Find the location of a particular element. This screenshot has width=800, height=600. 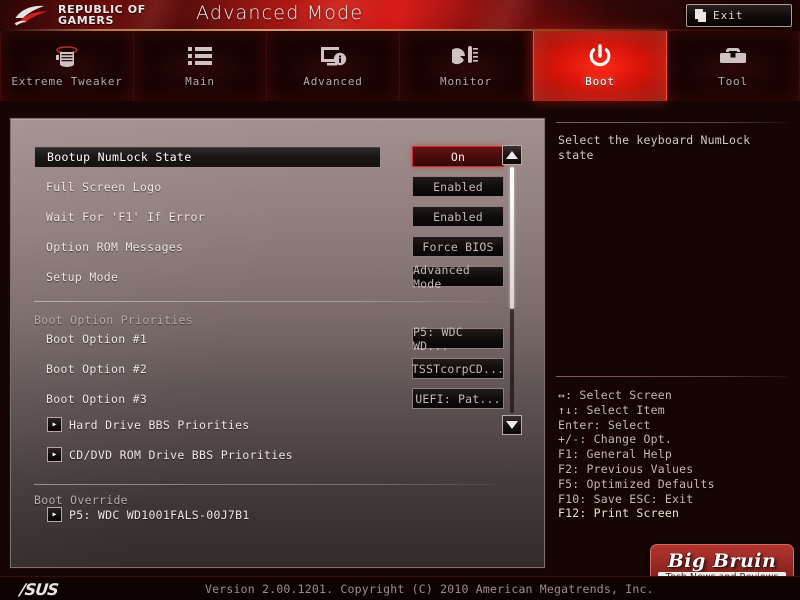

legend-item-print-screen: F12: Print Screen is located at coordinates (619, 513).